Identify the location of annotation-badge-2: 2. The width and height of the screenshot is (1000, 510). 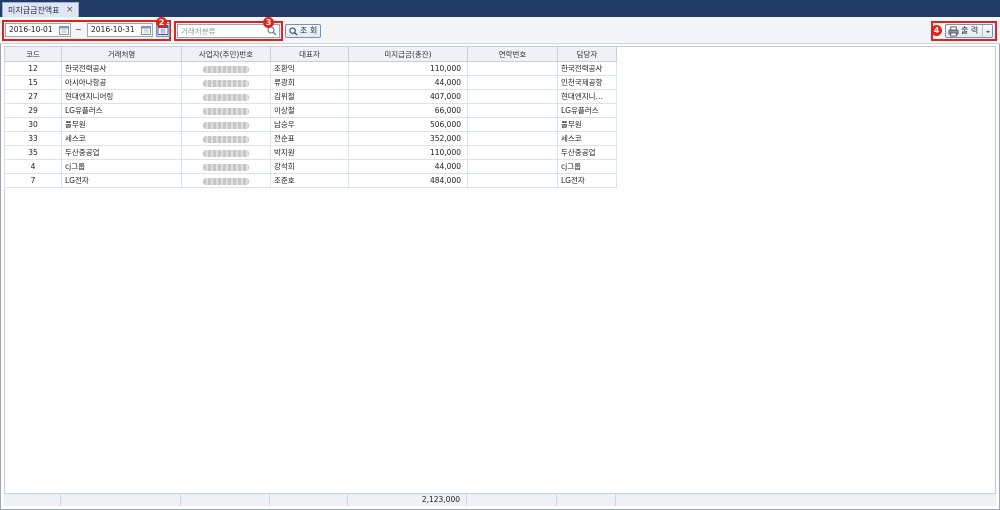
(161, 22).